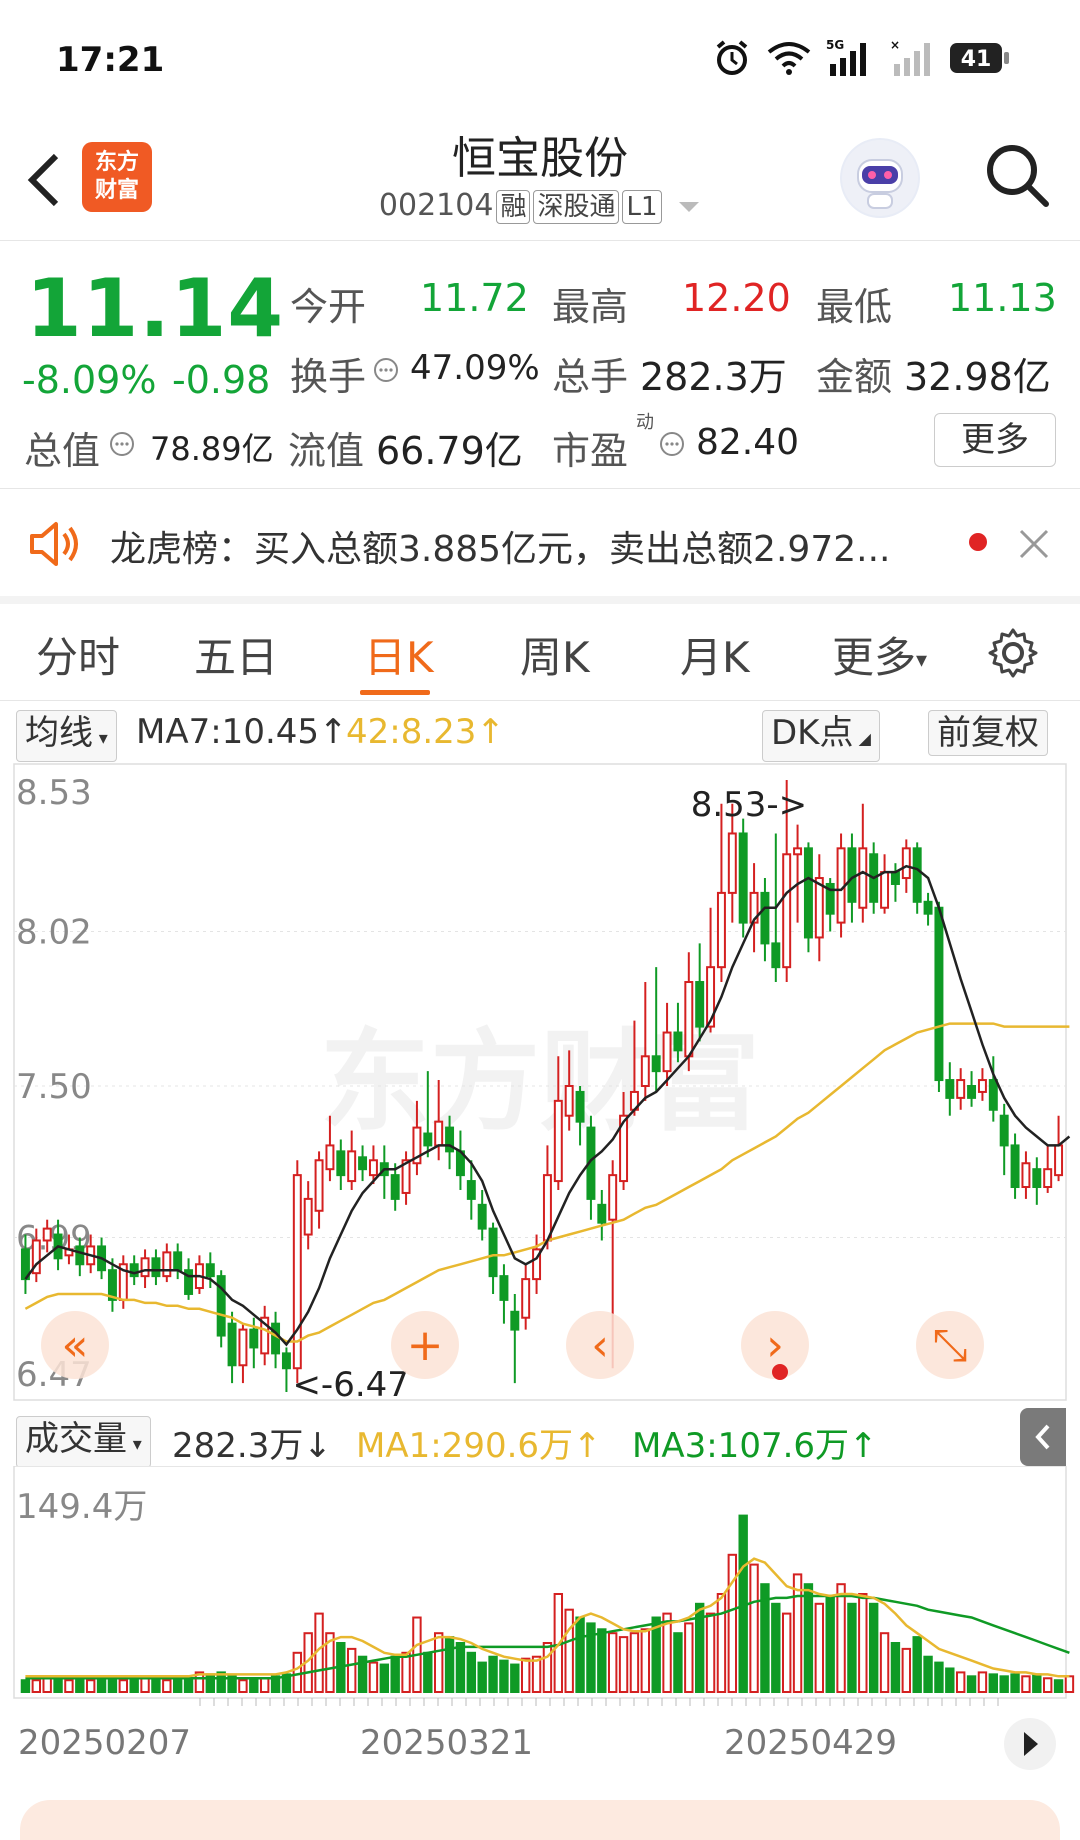  I want to click on notification-dot-icon, so click(780, 1372).